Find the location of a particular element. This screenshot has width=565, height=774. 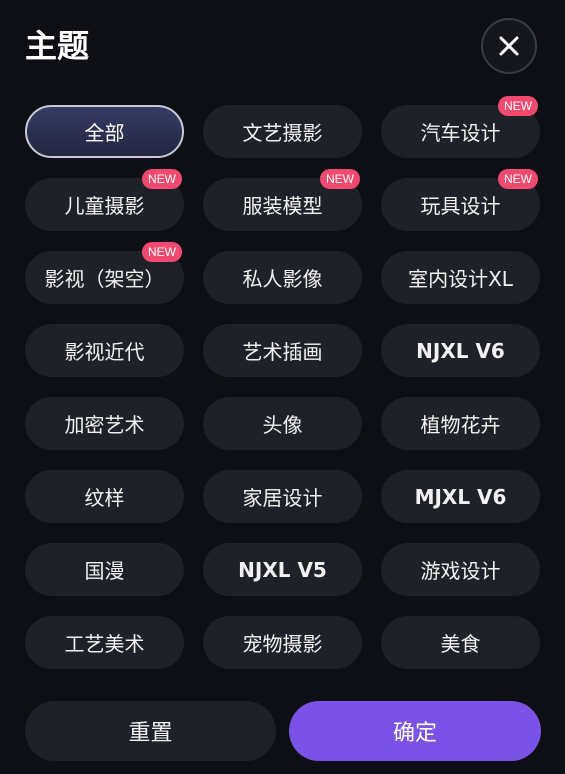

category-chip: 汽车设计 NEW is located at coordinates (460, 127).